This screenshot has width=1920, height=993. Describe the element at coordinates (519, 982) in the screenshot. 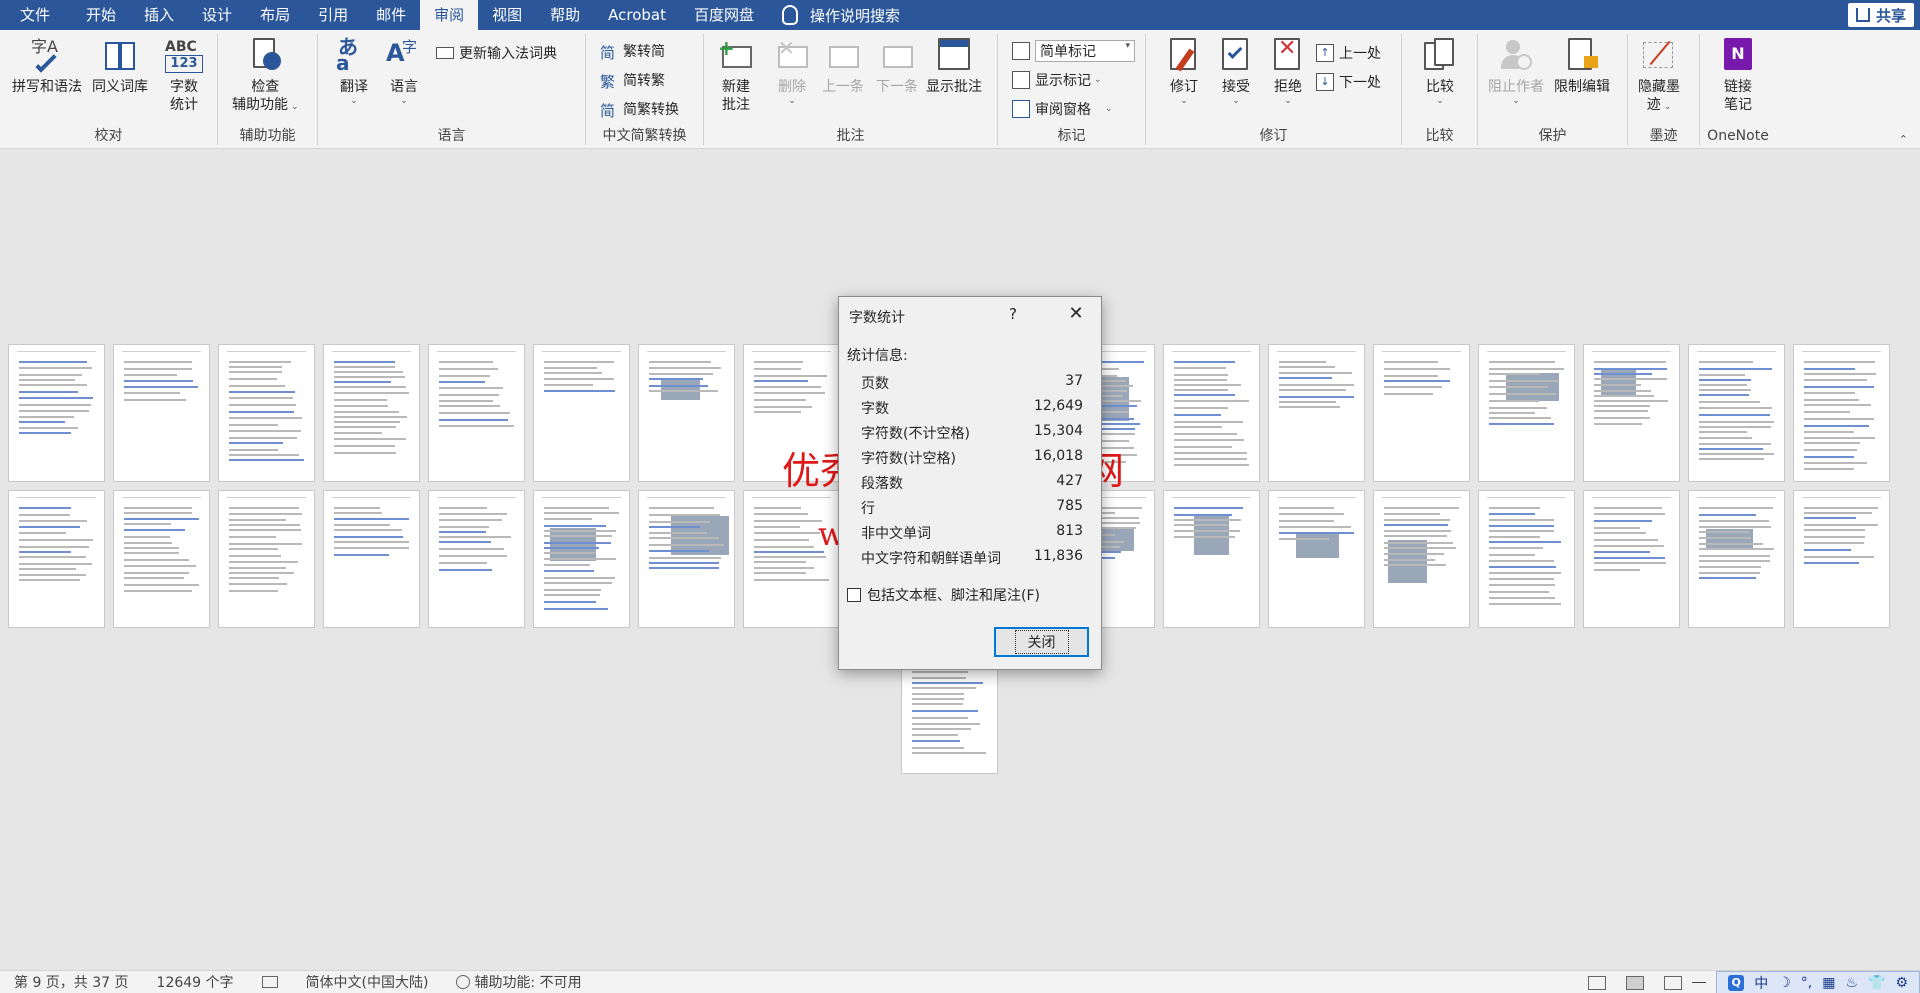

I see `accessibility-indicator: 辅助功能: 不可用` at that location.